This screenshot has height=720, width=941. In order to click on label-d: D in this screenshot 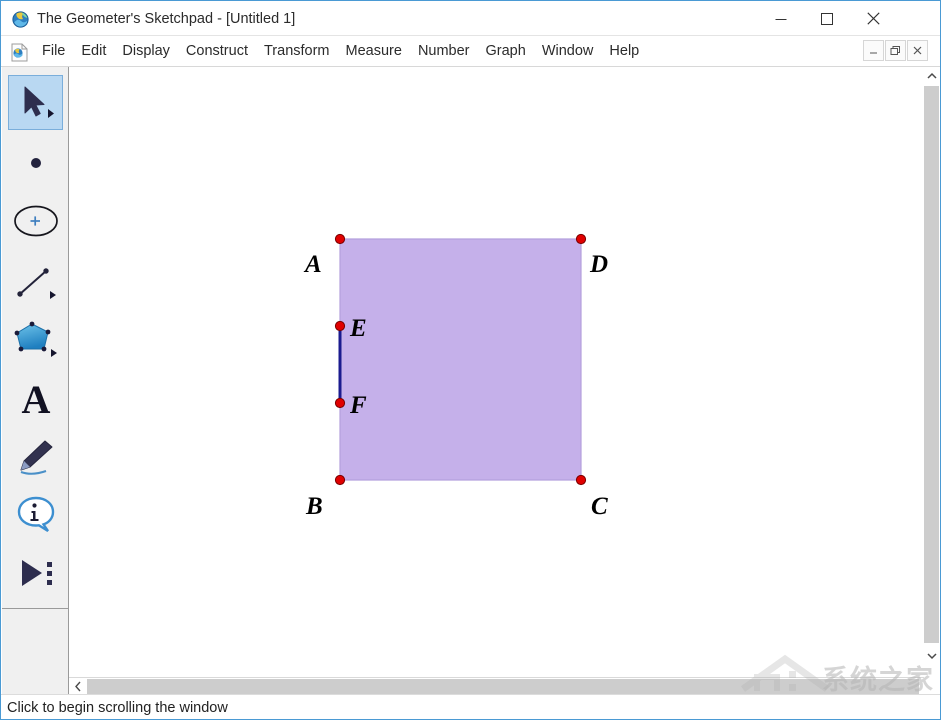, I will do `click(598, 264)`.